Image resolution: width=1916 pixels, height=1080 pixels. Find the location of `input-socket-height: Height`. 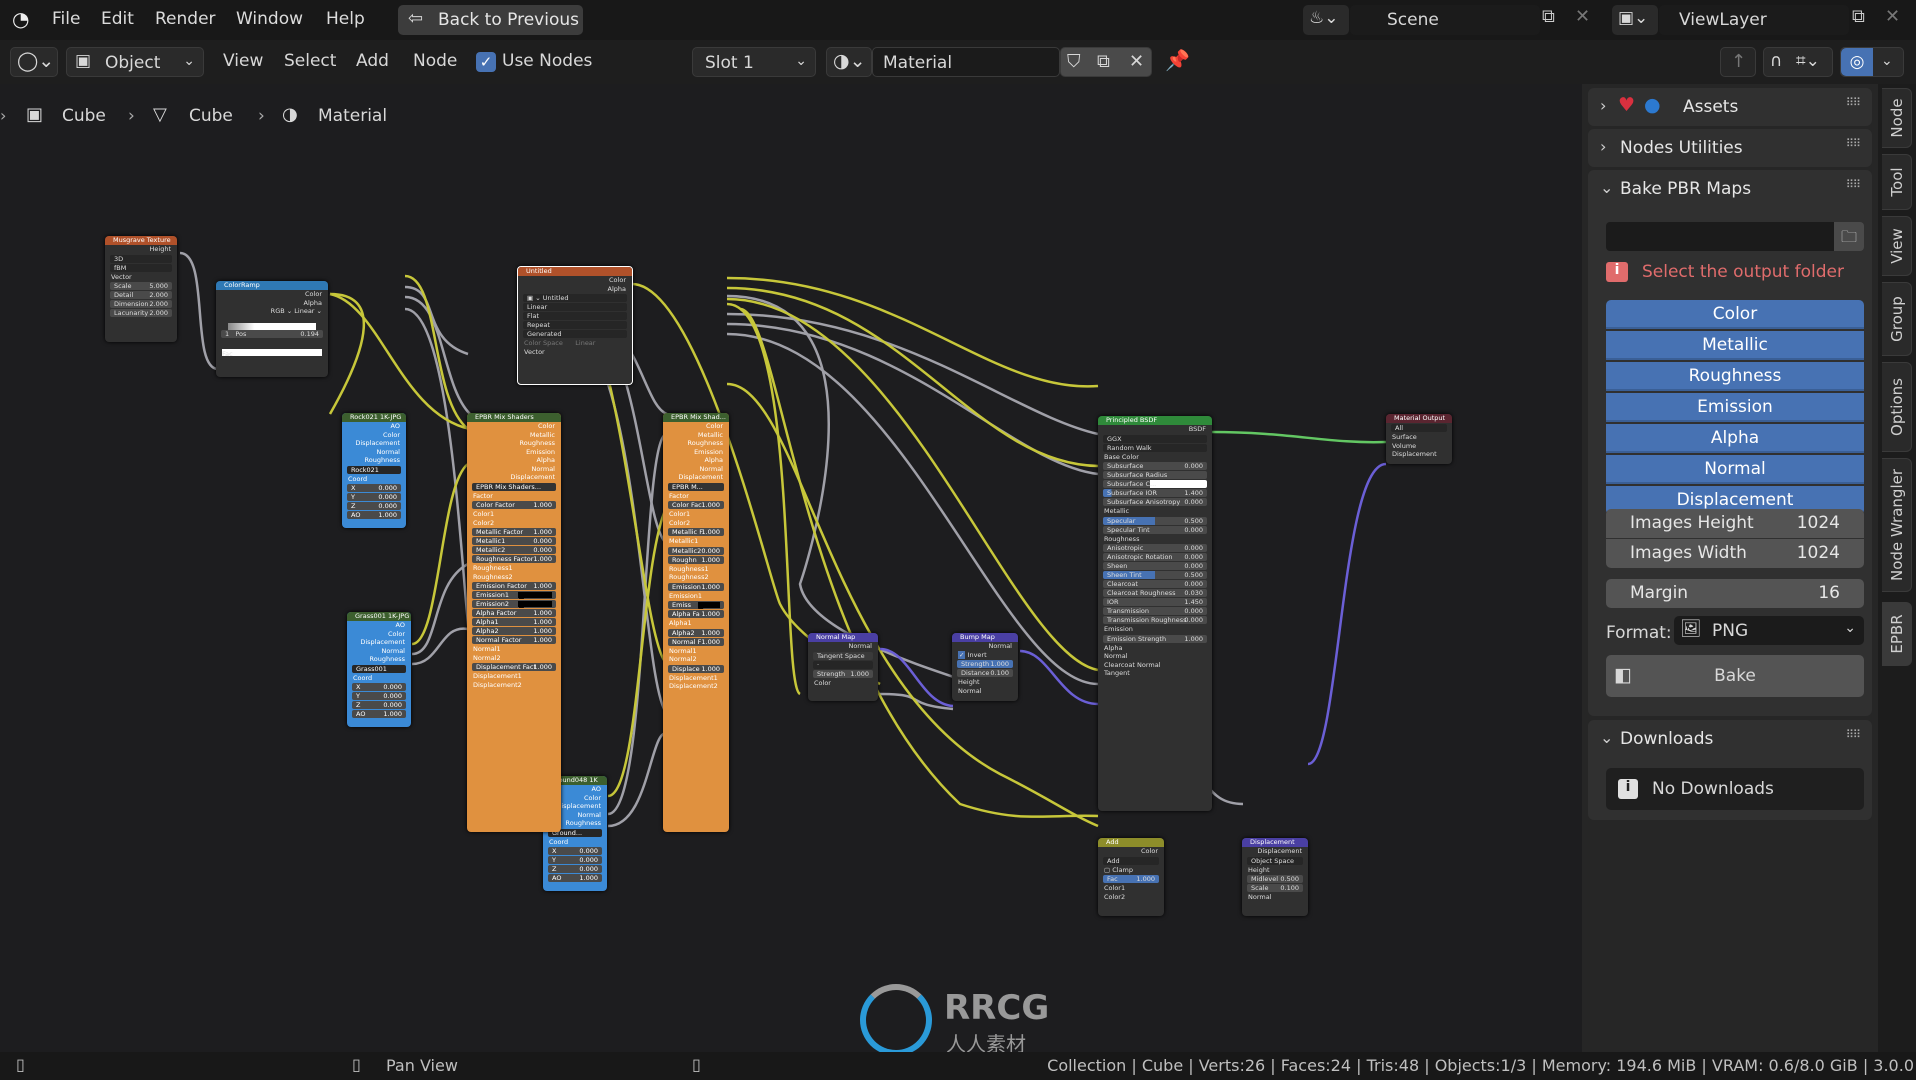

input-socket-height: Height is located at coordinates (1275, 870).